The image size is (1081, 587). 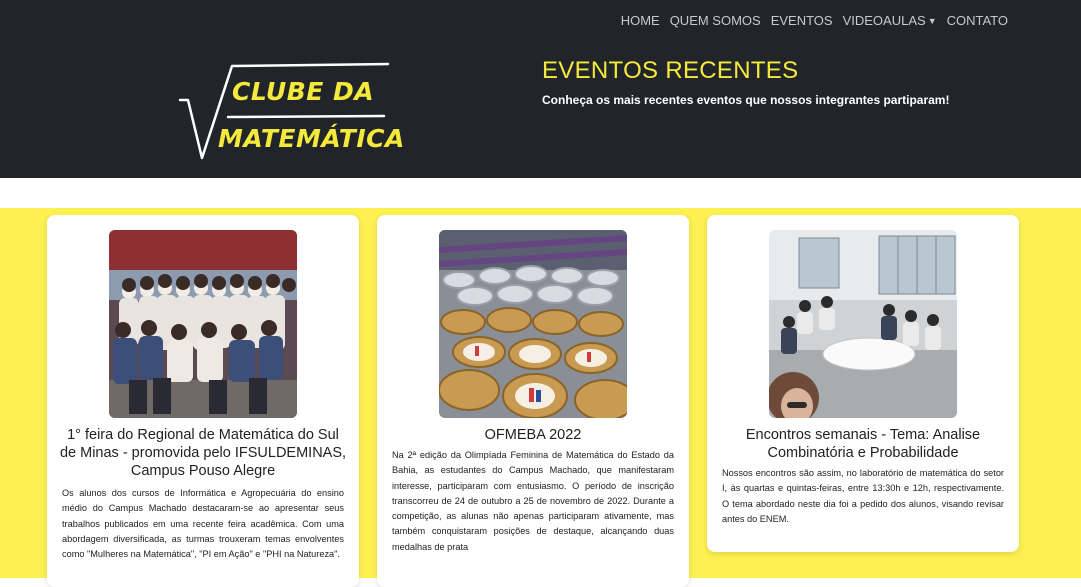 I want to click on nav-home: HOME, so click(x=640, y=21).